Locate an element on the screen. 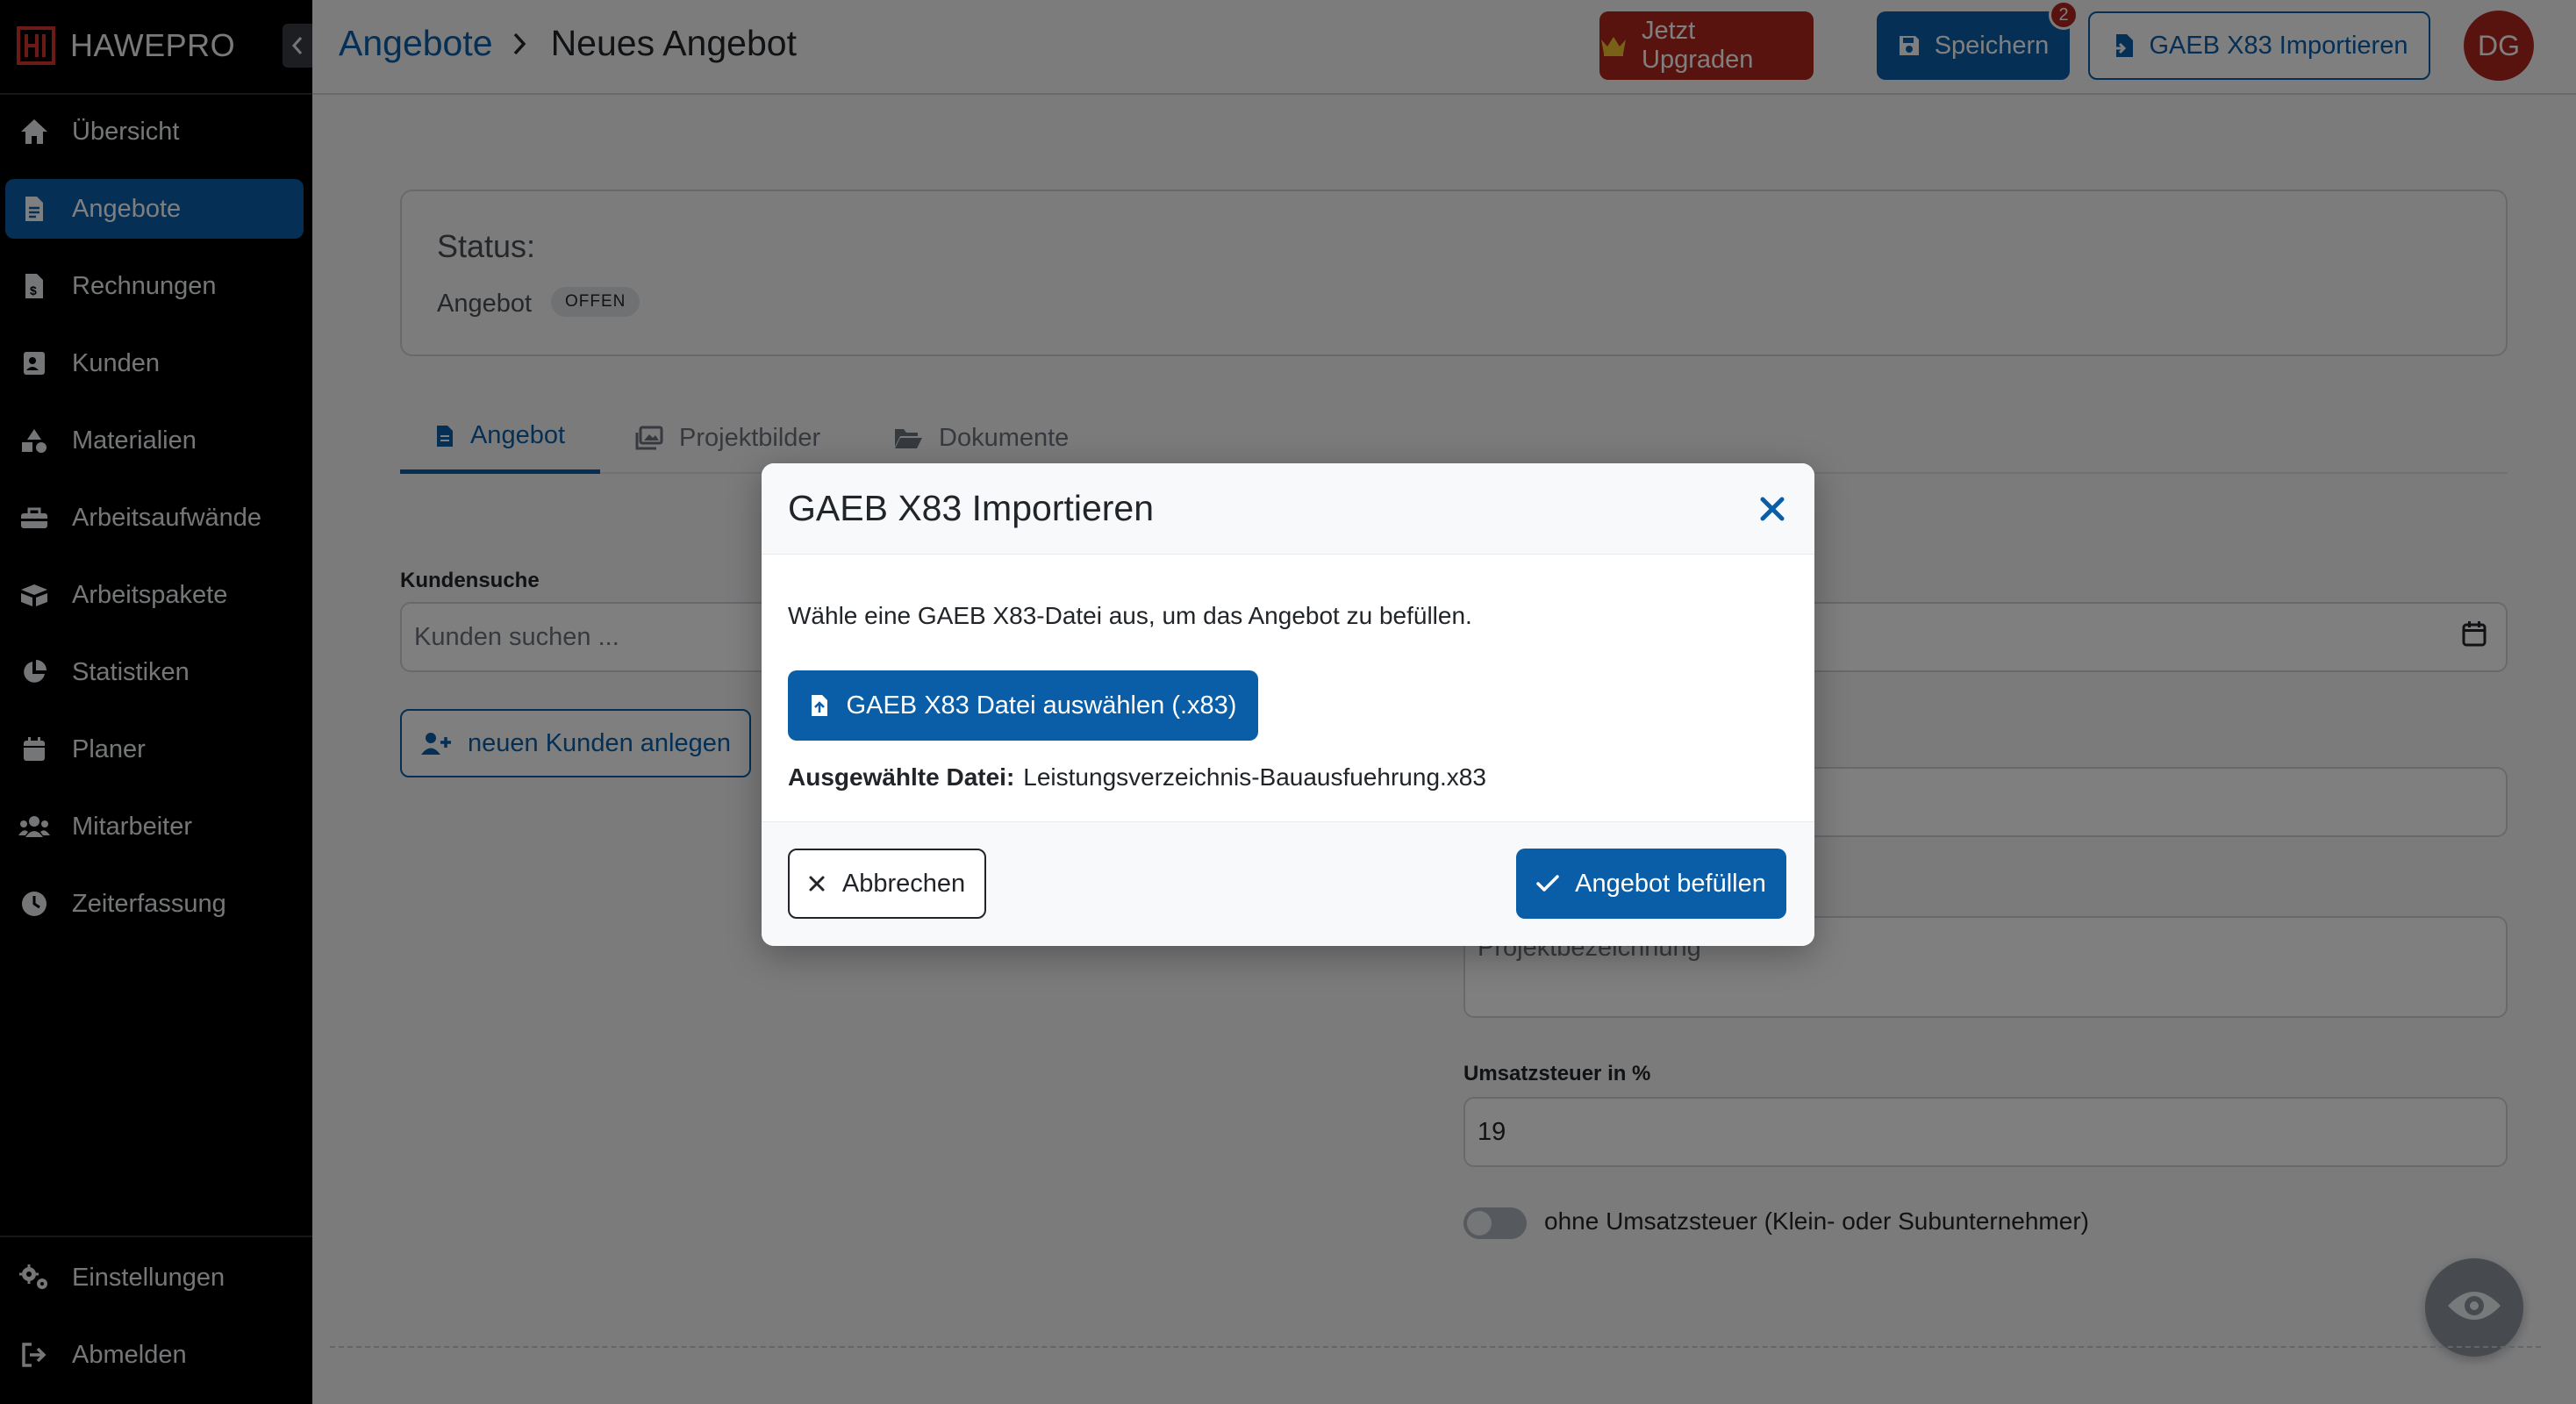 This screenshot has height=1404, width=2576. modal-title: GAEB X83 Importieren is located at coordinates (971, 508).